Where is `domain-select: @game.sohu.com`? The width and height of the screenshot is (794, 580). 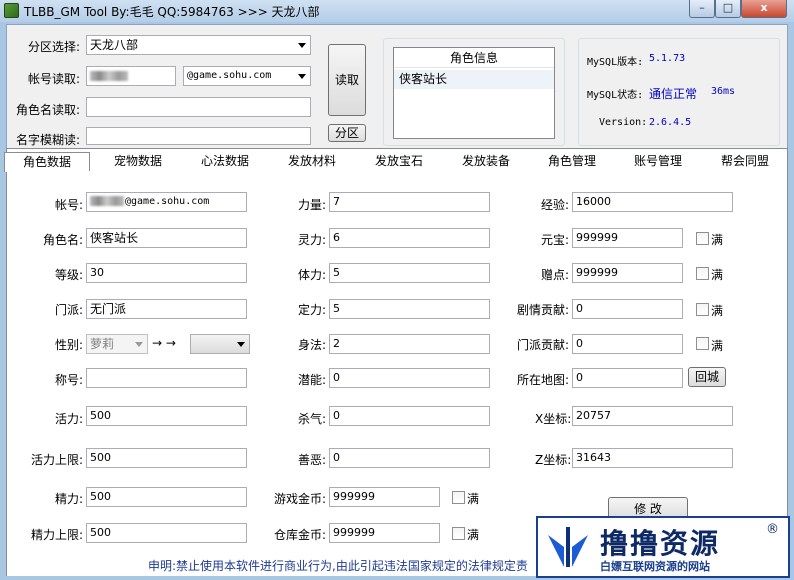 domain-select: @game.sohu.com is located at coordinates (247, 76).